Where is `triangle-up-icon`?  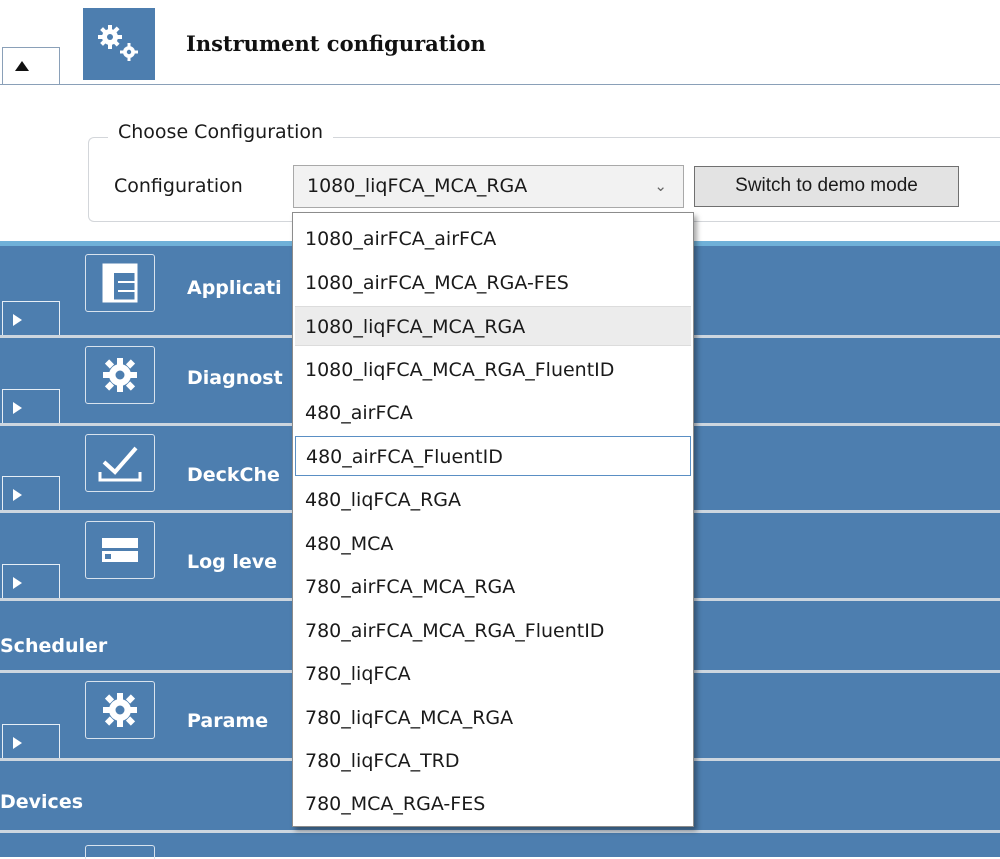 triangle-up-icon is located at coordinates (22, 66).